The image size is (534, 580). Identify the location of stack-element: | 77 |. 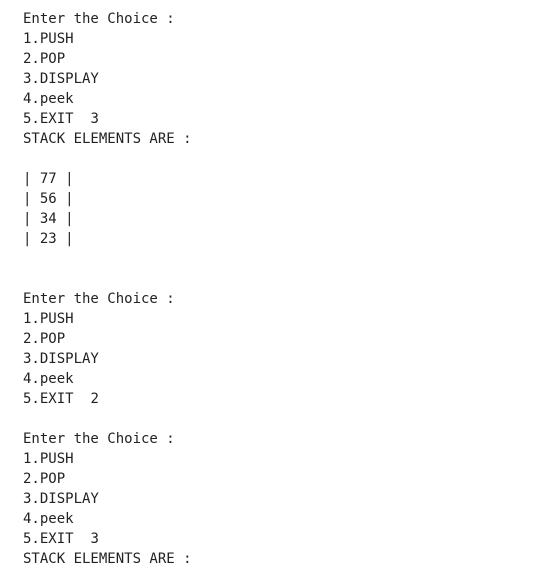
(48, 179).